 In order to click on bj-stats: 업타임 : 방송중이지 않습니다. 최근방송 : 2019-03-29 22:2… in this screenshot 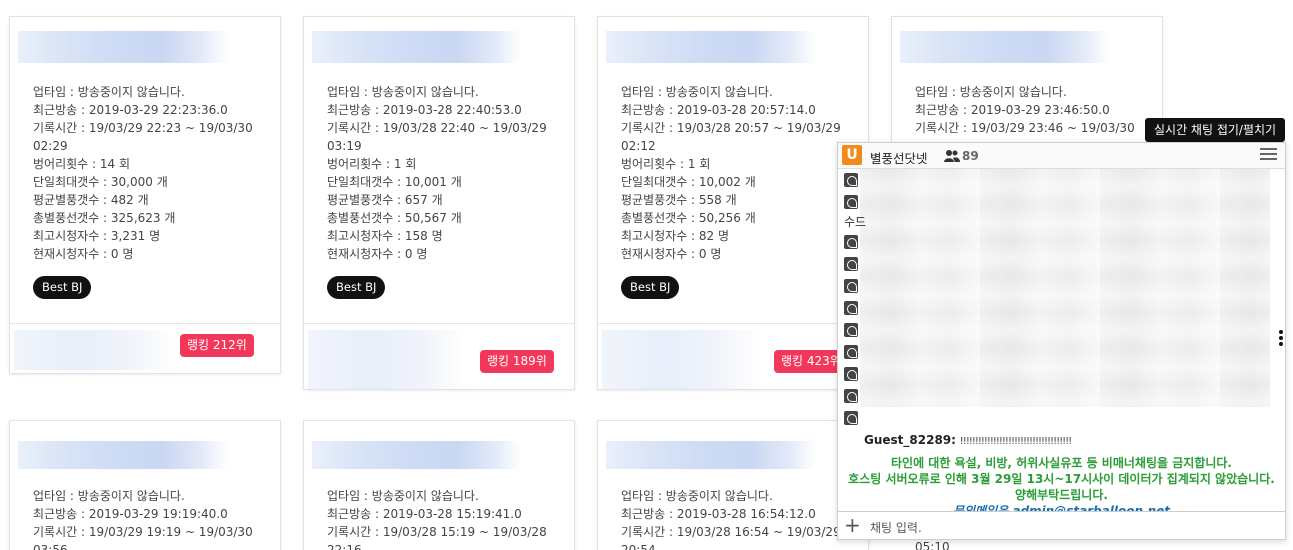, I will do `click(151, 173)`.